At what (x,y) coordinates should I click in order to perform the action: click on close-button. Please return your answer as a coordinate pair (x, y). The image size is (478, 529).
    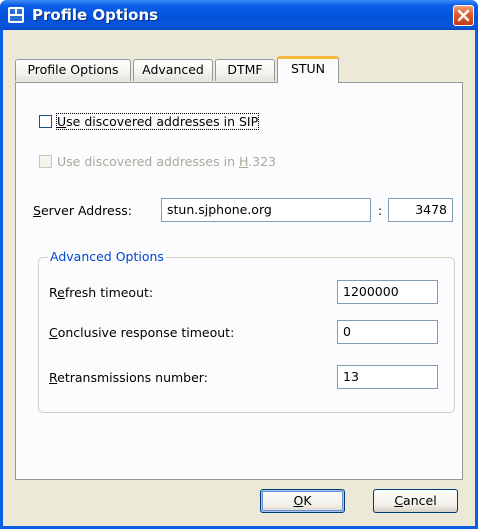
    Looking at the image, I should click on (463, 15).